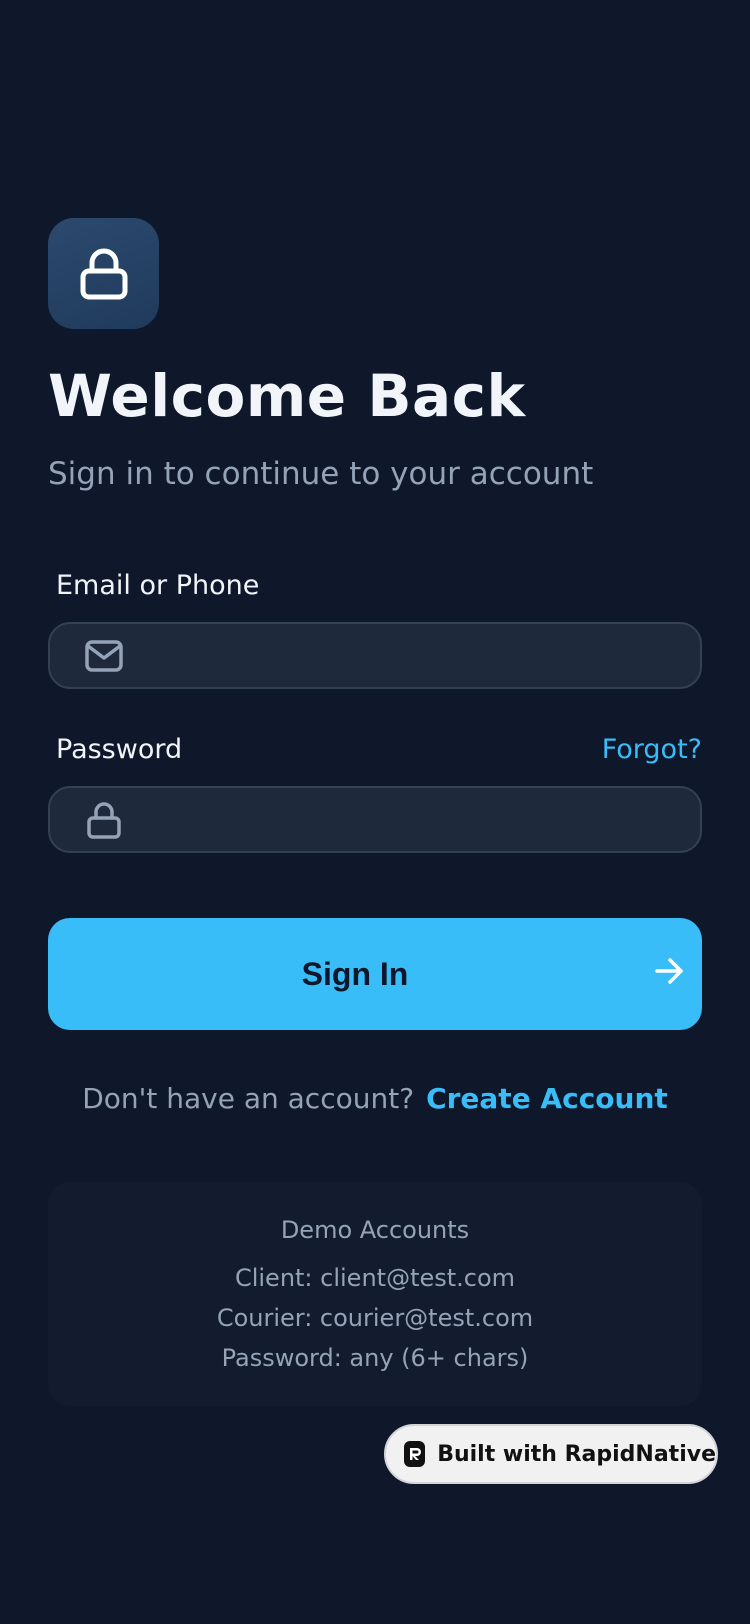  I want to click on password-field, so click(375, 819).